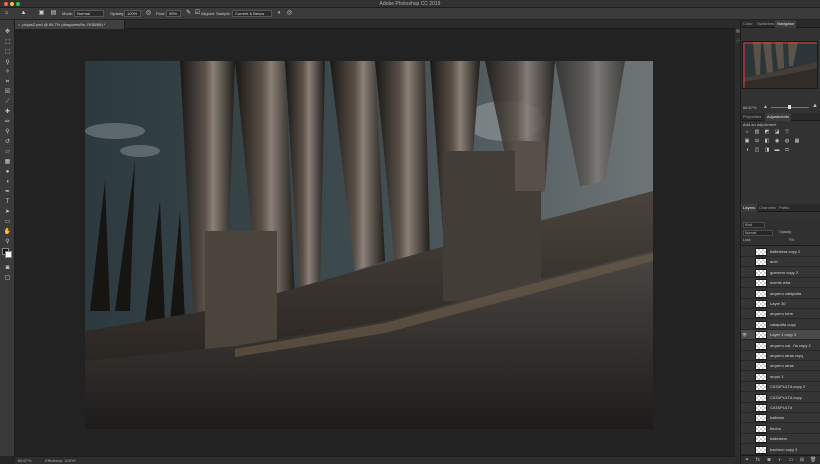  I want to click on tab-swatches: Swatches, so click(765, 24).